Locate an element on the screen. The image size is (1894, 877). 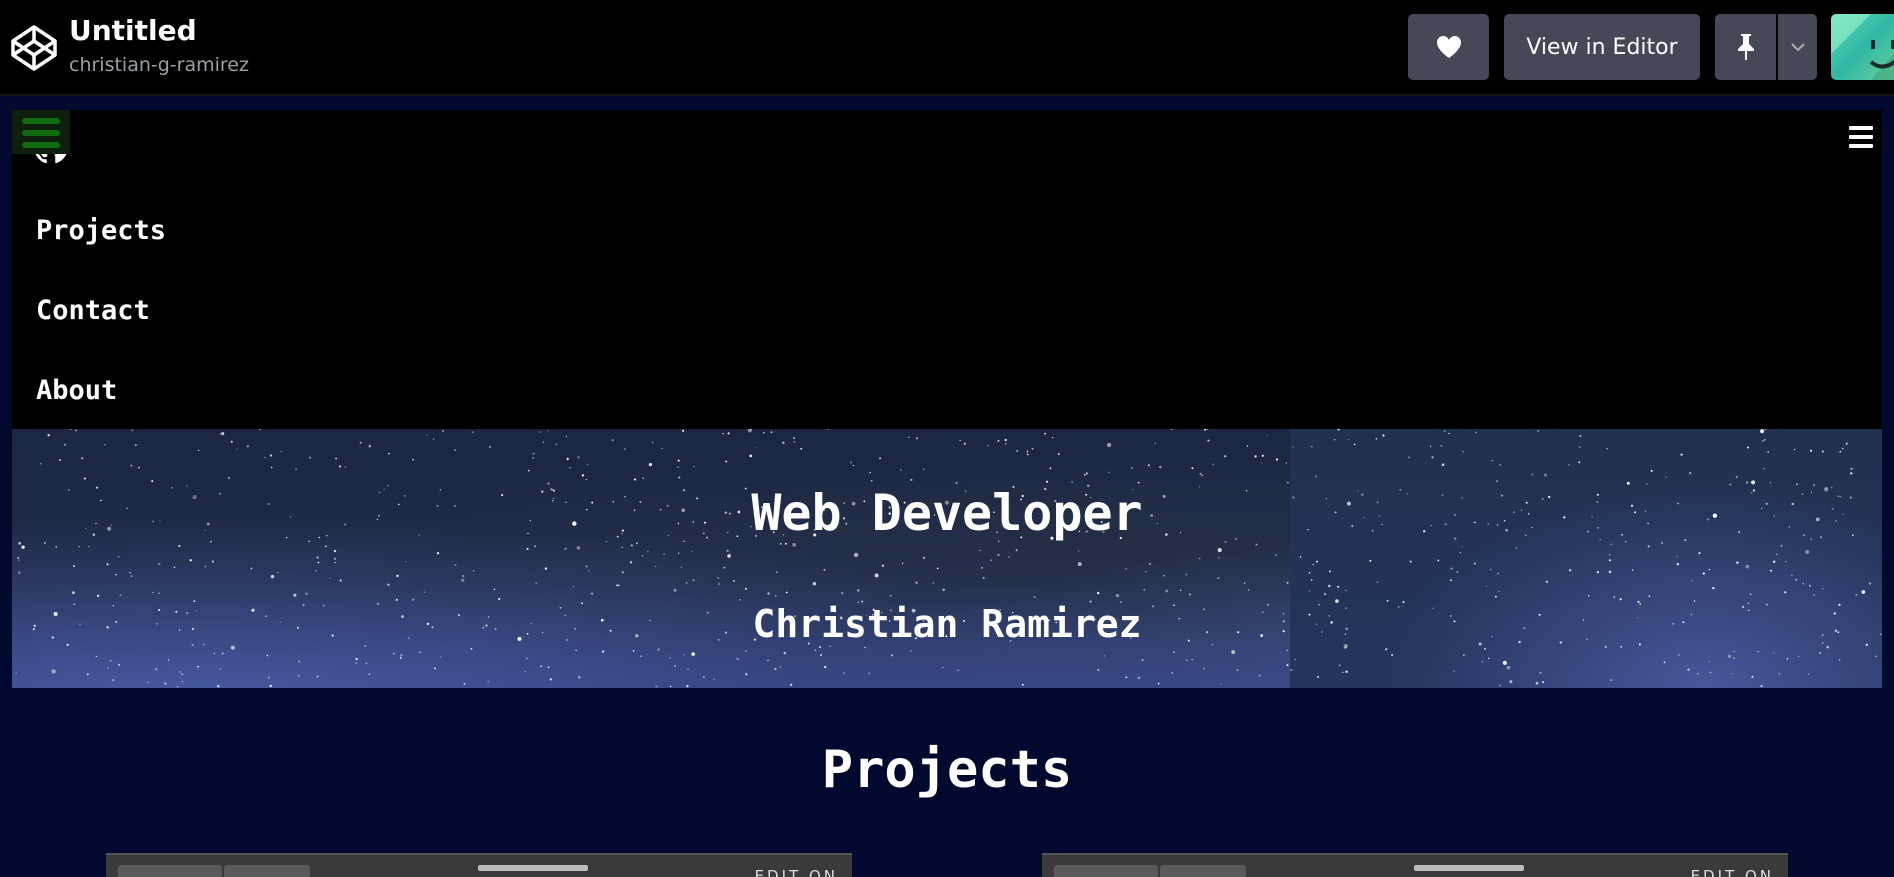
chevron-down-icon is located at coordinates (1797, 47).